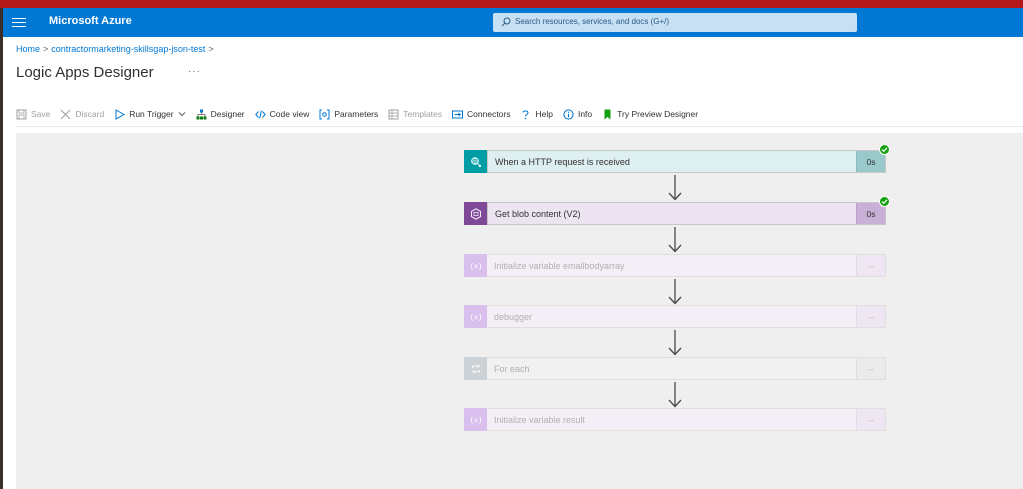  What do you see at coordinates (475, 213) in the screenshot?
I see `blob-storage-icon` at bounding box center [475, 213].